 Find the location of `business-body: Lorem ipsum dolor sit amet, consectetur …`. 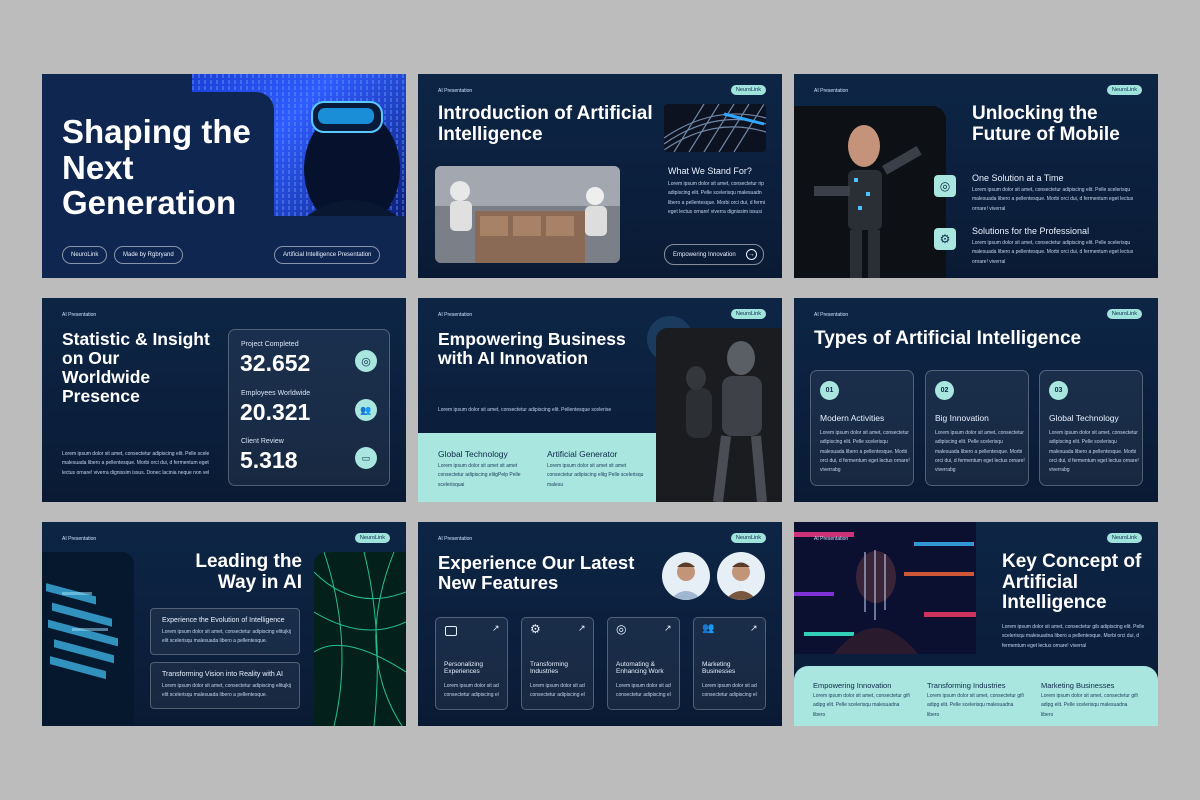

business-body: Lorem ipsum dolor sit amet, consectetur … is located at coordinates (525, 410).